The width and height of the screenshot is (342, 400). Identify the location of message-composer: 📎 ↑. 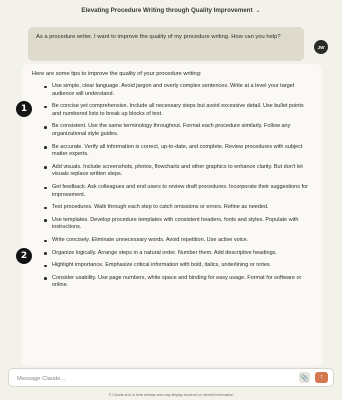
(171, 377).